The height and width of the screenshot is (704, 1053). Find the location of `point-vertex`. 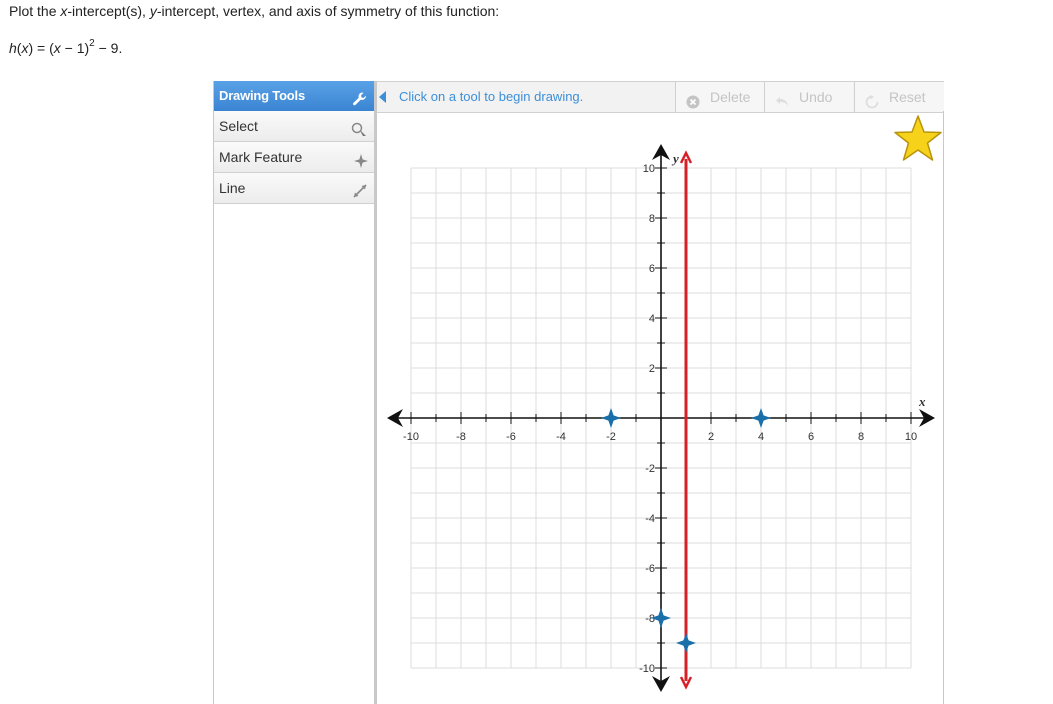

point-vertex is located at coordinates (686, 643).